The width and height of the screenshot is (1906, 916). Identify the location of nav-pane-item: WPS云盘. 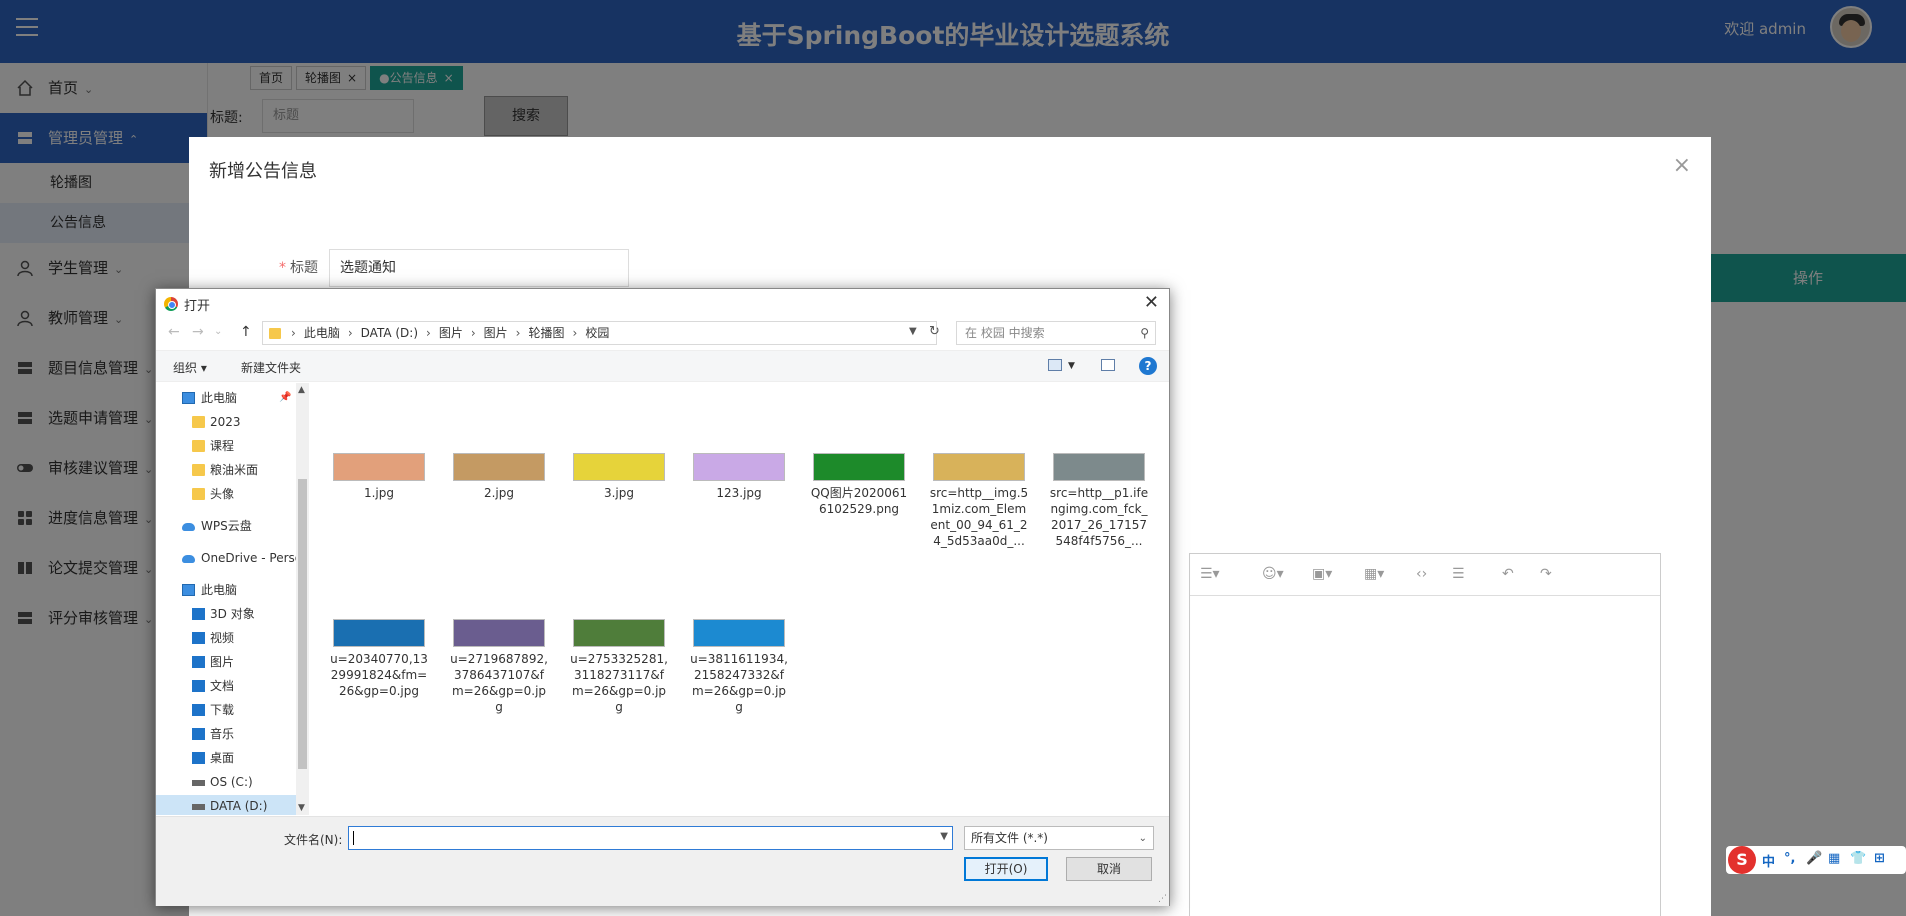
(226, 526).